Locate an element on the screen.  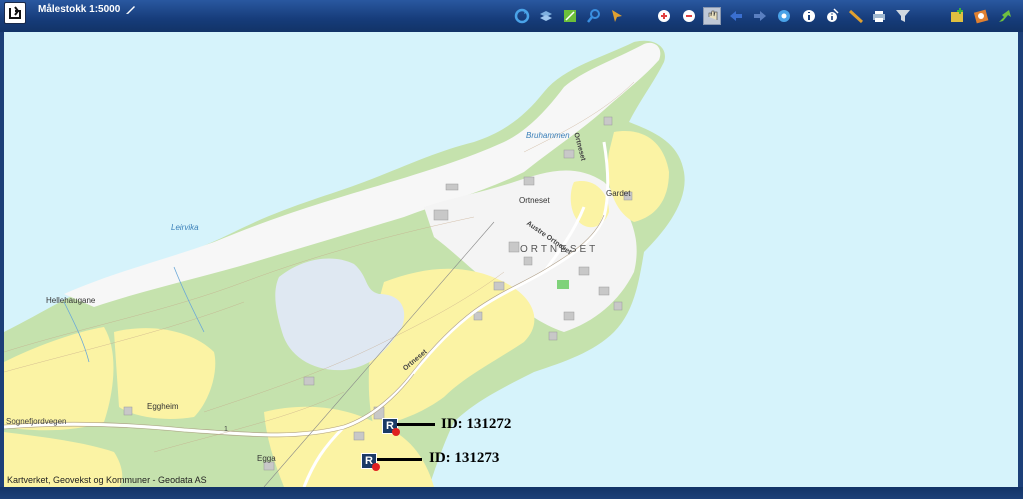
zoom-out-icon is located at coordinates (689, 16).